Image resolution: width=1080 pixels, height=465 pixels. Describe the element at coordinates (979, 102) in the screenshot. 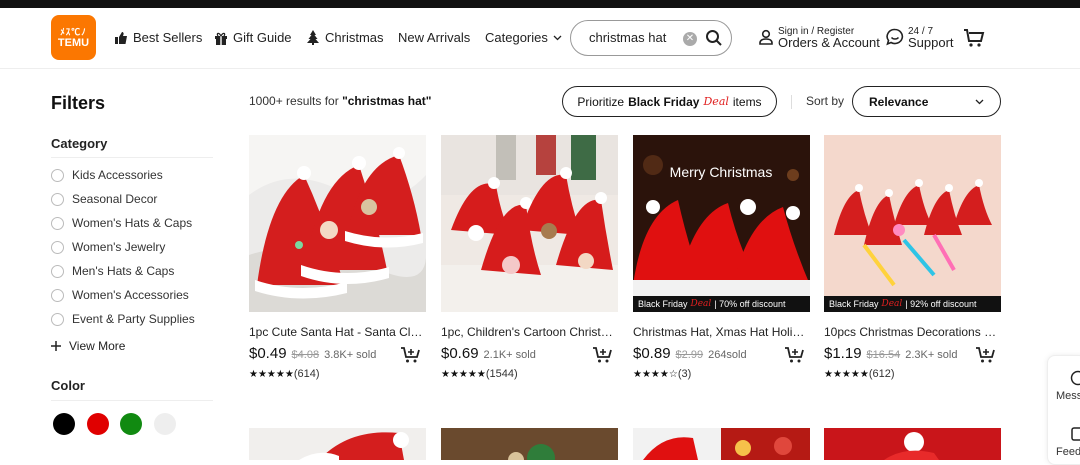

I see `chevron-down-icon` at that location.